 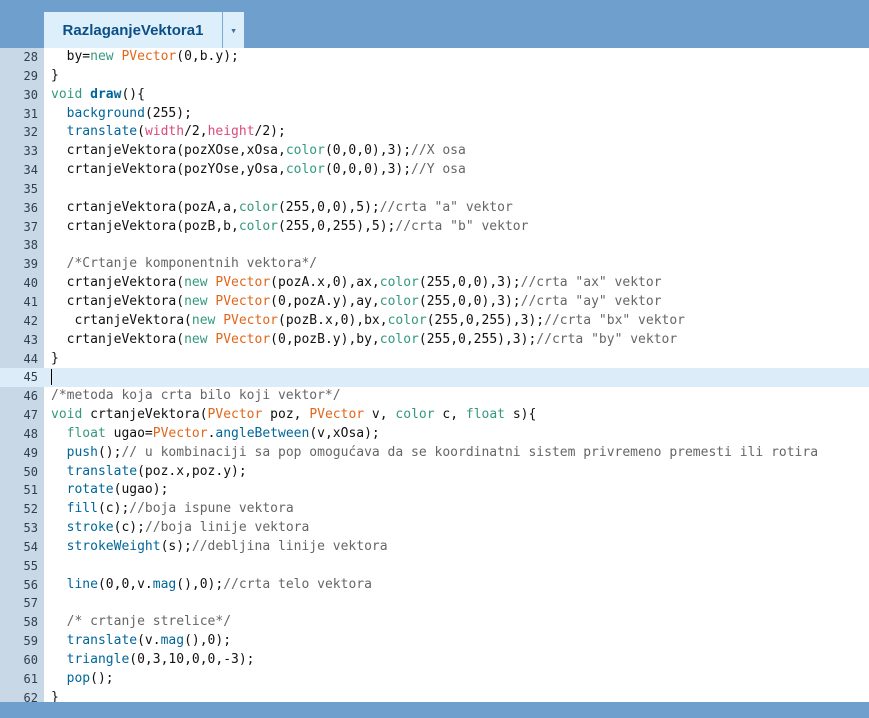 What do you see at coordinates (434, 710) in the screenshot?
I see `bottom-bar` at bounding box center [434, 710].